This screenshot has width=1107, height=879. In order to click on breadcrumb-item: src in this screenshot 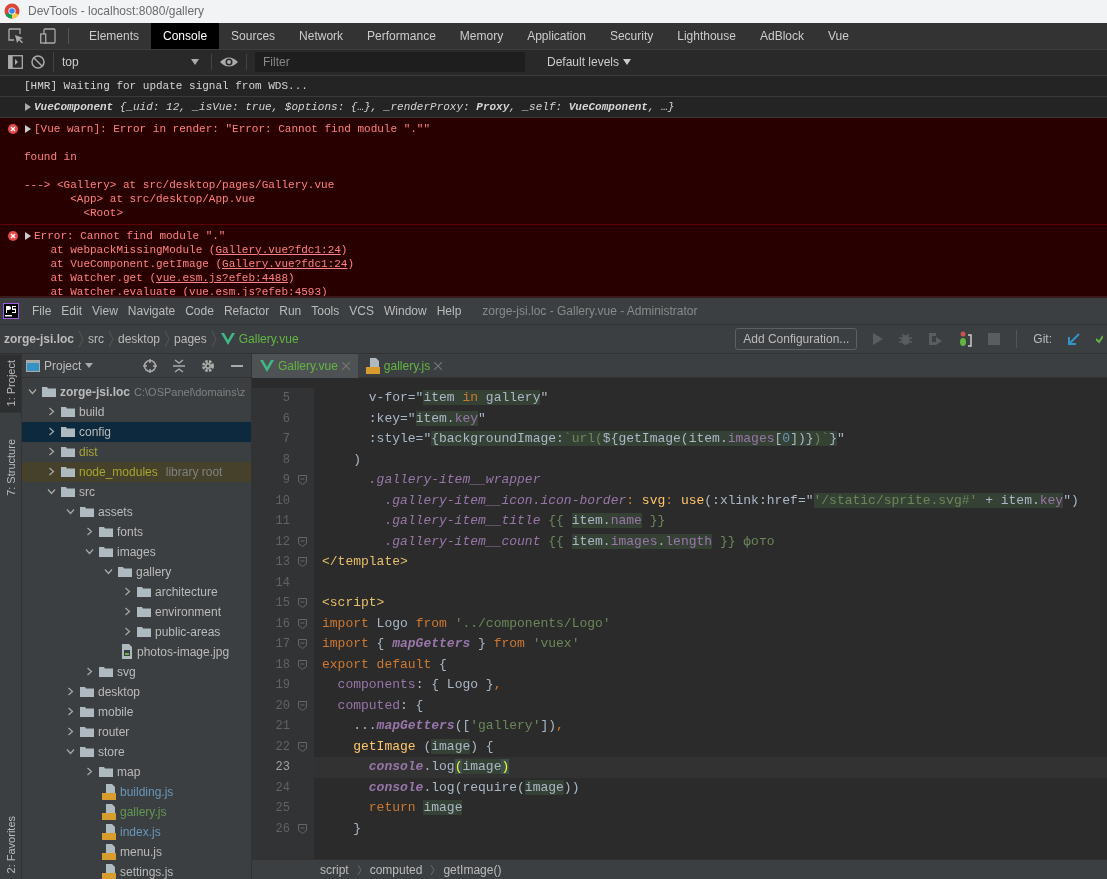, I will do `click(96, 339)`.